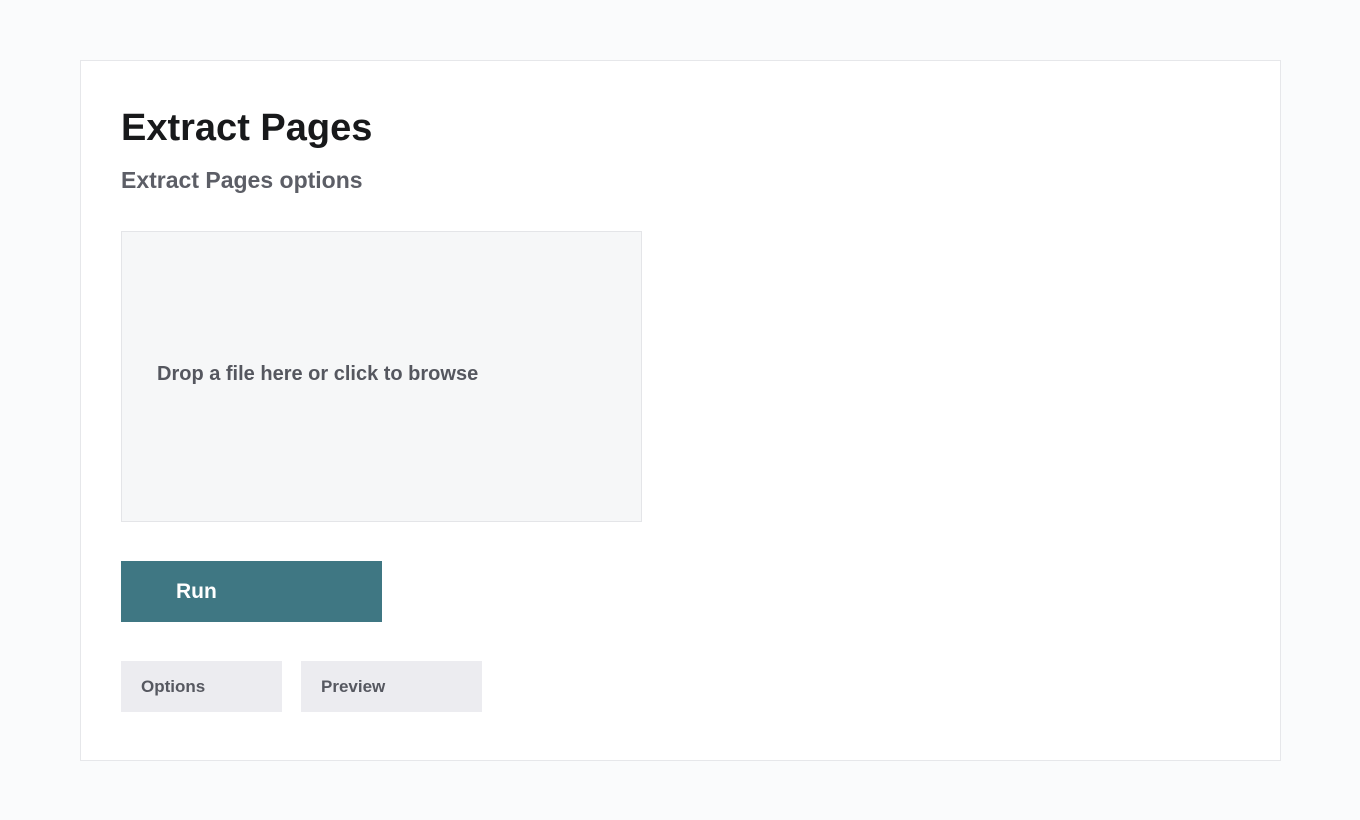 The image size is (1360, 820). I want to click on page-title: Extract Pages, so click(247, 128).